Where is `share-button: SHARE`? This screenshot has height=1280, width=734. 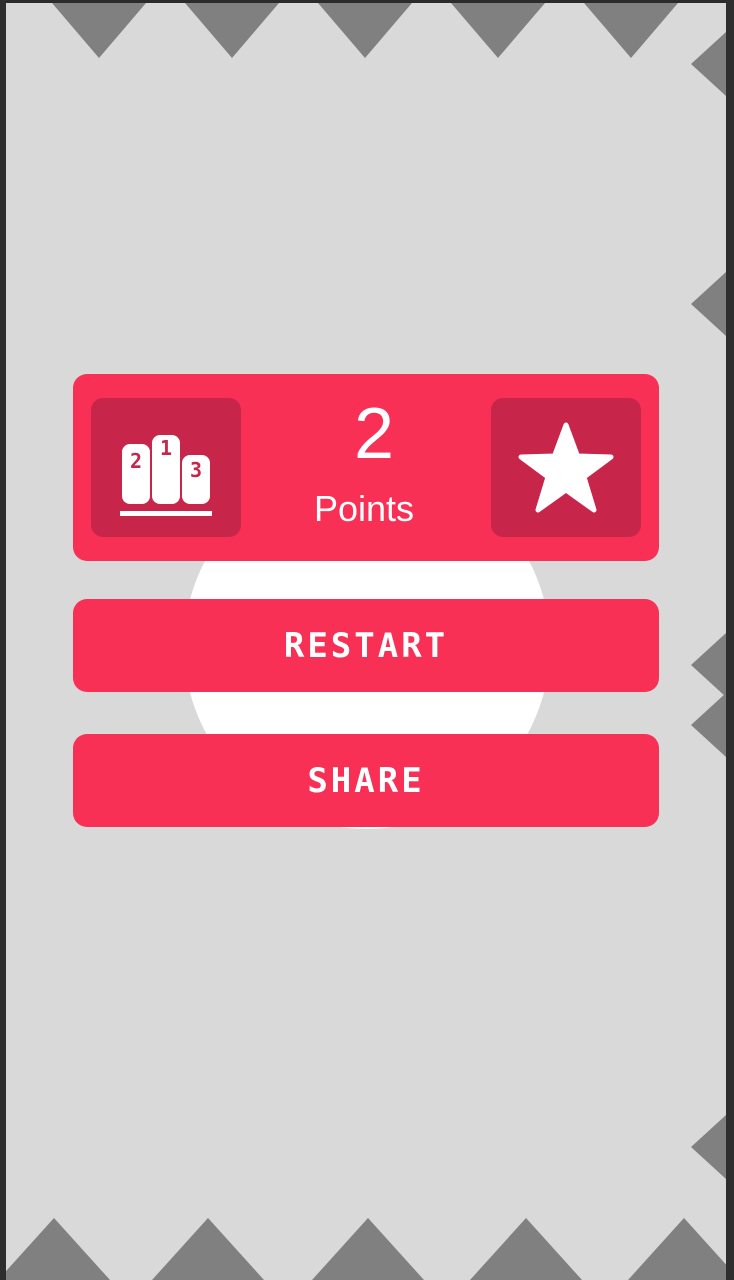 share-button: SHARE is located at coordinates (366, 780).